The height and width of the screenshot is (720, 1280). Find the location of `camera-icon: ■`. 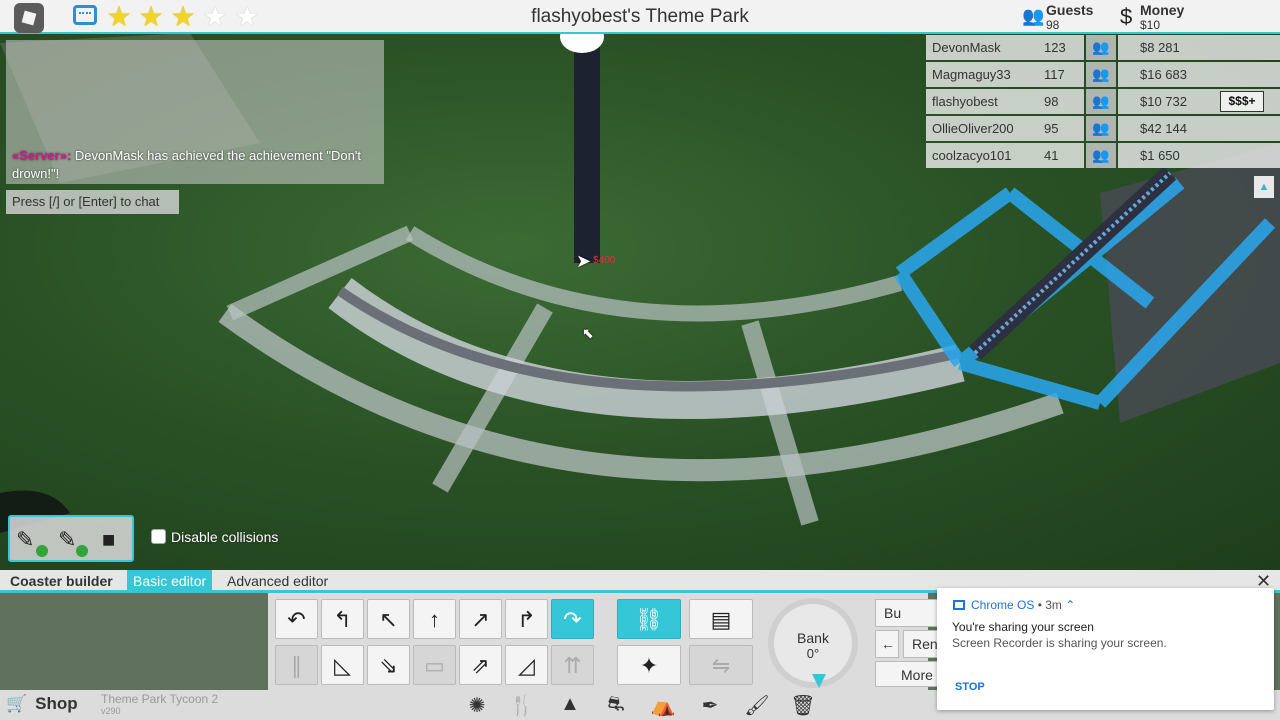

camera-icon: ■ is located at coordinates (109, 539).